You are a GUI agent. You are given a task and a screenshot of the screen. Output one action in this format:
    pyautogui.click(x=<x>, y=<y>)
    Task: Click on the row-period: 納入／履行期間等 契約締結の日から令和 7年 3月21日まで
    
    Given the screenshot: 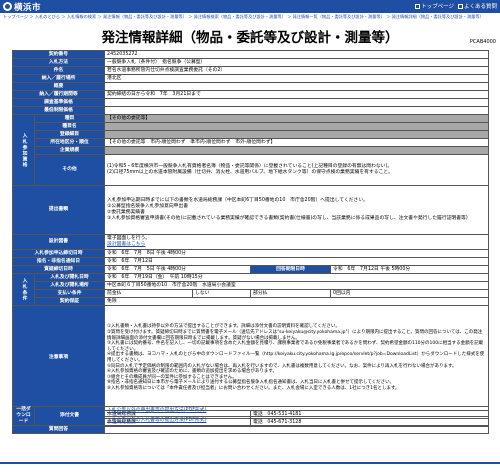 What is the action you would take?
    pyautogui.click(x=250, y=94)
    